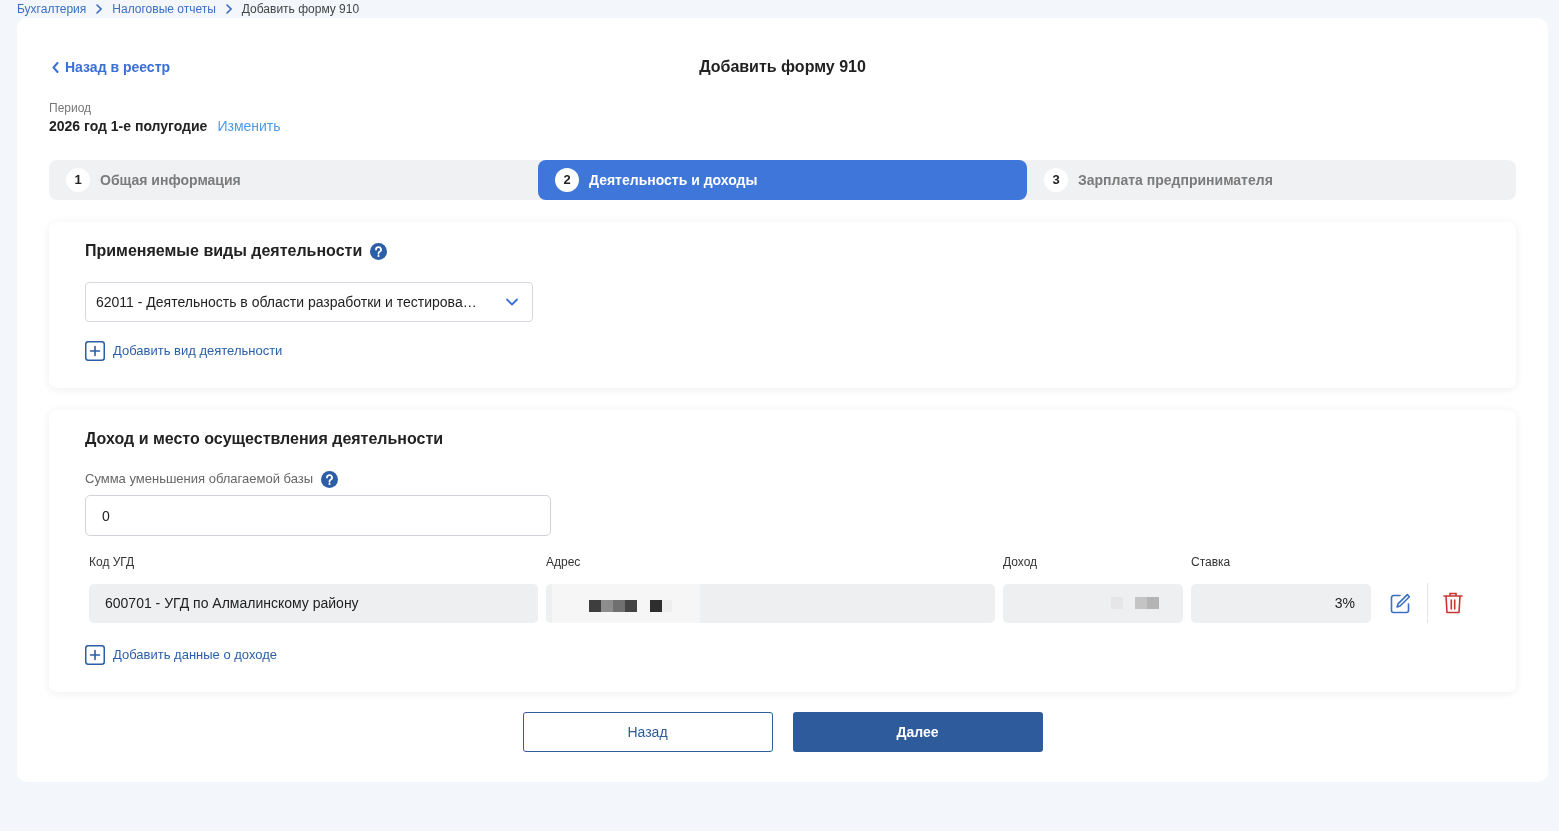 This screenshot has width=1559, height=831. Describe the element at coordinates (1271, 180) in the screenshot. I see `step-tab: 3 Зарплата предпринимателя` at that location.